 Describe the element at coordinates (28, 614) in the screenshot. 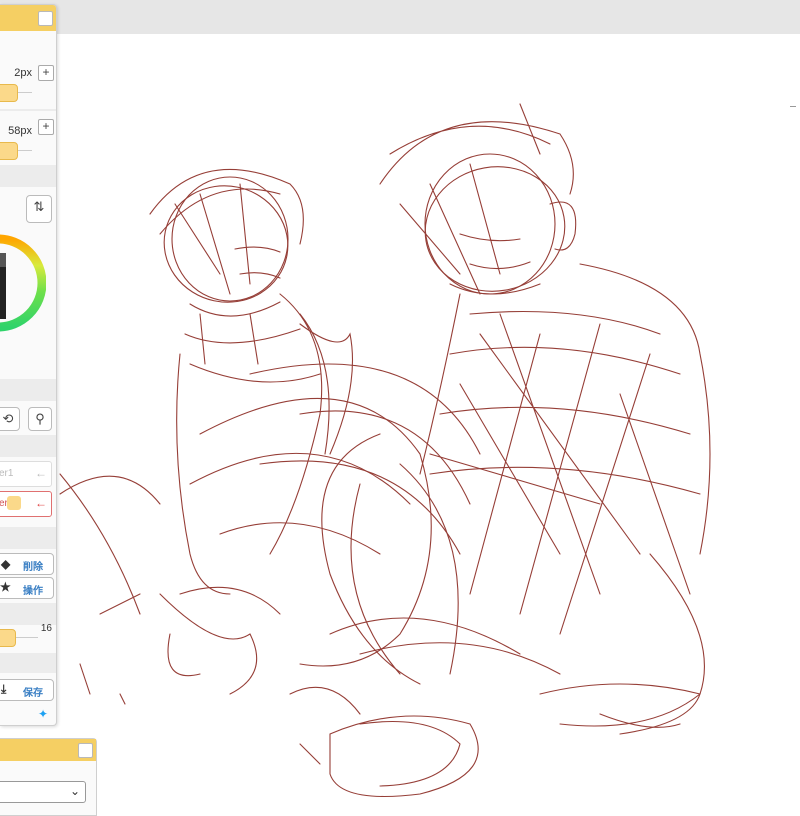

I see `scale-section-band` at that location.